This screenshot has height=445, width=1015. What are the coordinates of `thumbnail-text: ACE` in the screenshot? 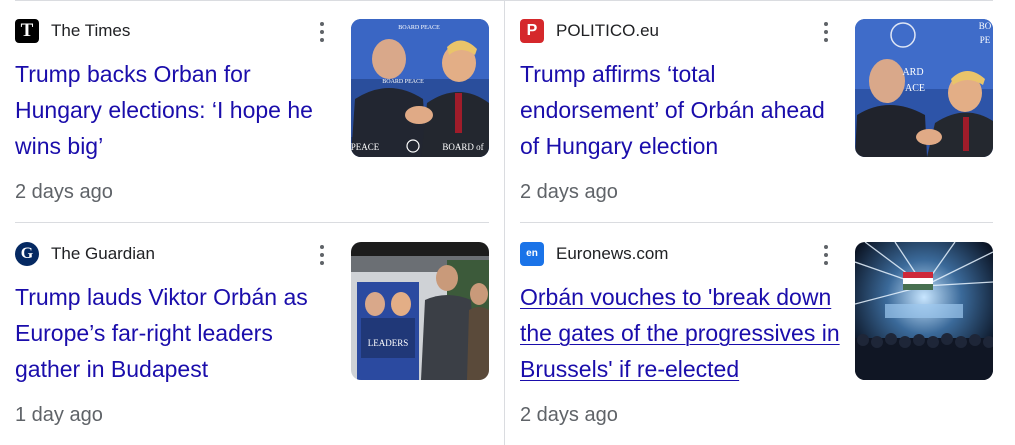 It's located at (915, 88).